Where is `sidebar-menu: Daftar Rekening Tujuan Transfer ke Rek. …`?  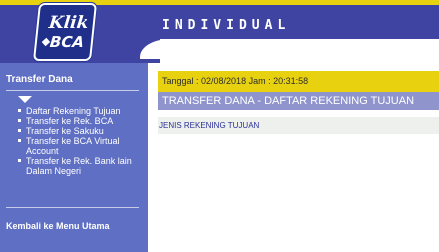 sidebar-menu: Daftar Rekening Tujuan Transfer ke Rek. … is located at coordinates (80, 141).